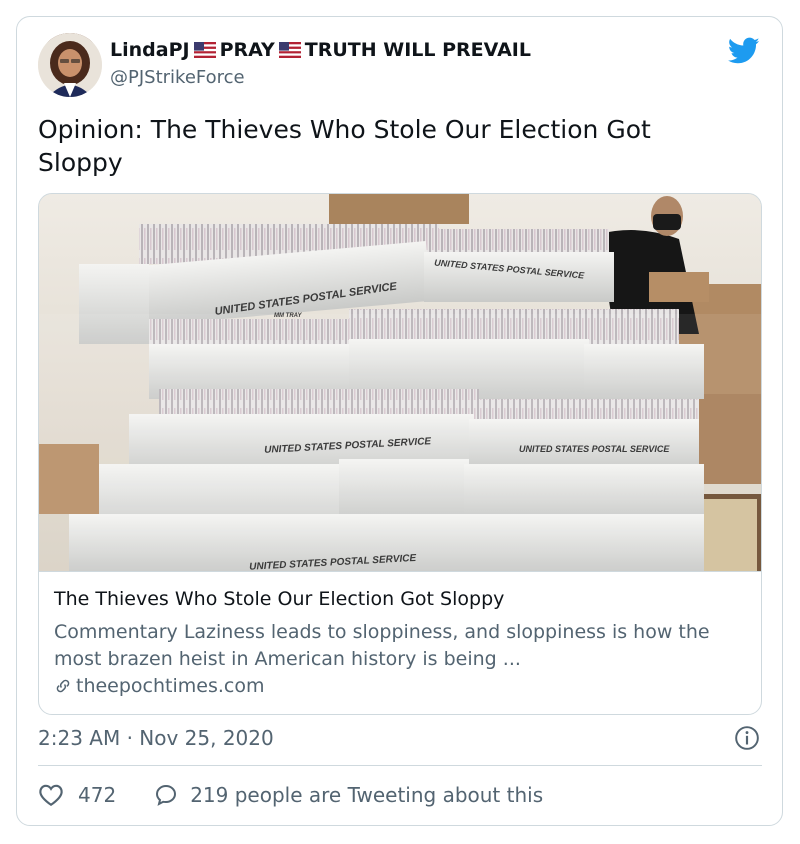 This screenshot has width=800, height=844. What do you see at coordinates (97, 795) in the screenshot?
I see `like-count: 472` at bounding box center [97, 795].